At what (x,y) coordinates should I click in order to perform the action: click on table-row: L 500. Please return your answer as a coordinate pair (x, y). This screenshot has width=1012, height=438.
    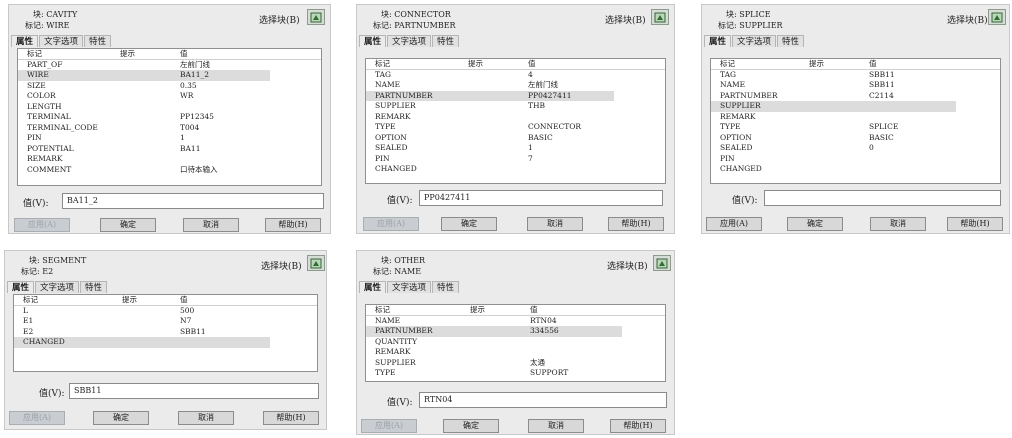
    Looking at the image, I should click on (165, 311).